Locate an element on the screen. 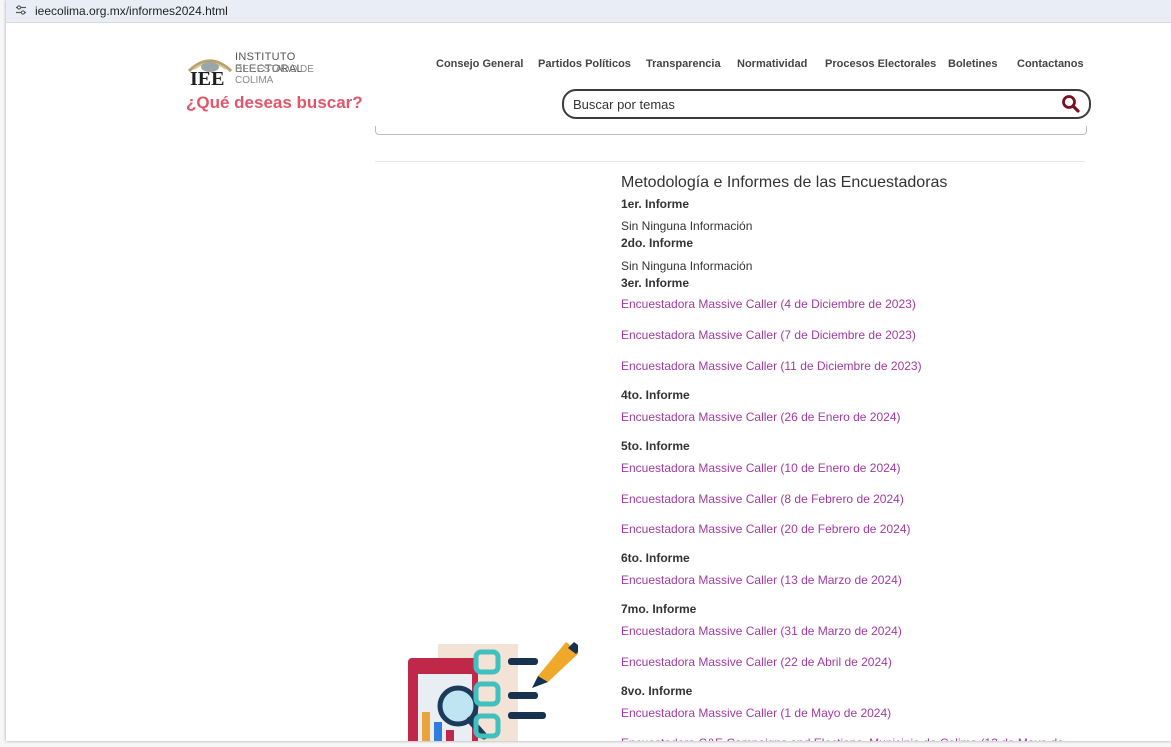 This screenshot has width=1171, height=747. report-heading: 7mo. Informe is located at coordinates (659, 609).